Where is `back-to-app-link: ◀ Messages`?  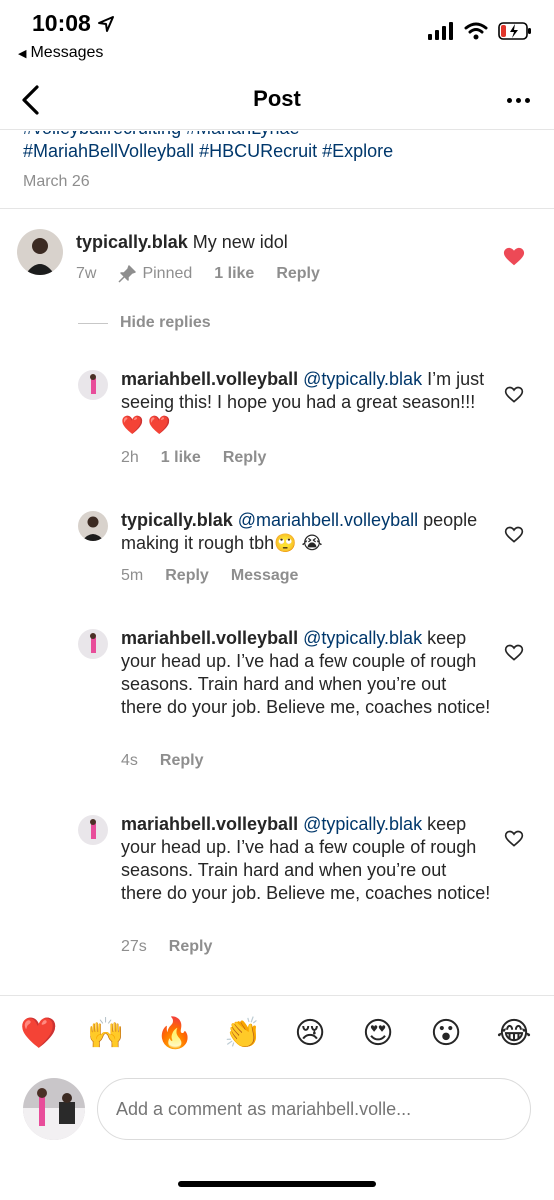 back-to-app-link: ◀ Messages is located at coordinates (60, 53).